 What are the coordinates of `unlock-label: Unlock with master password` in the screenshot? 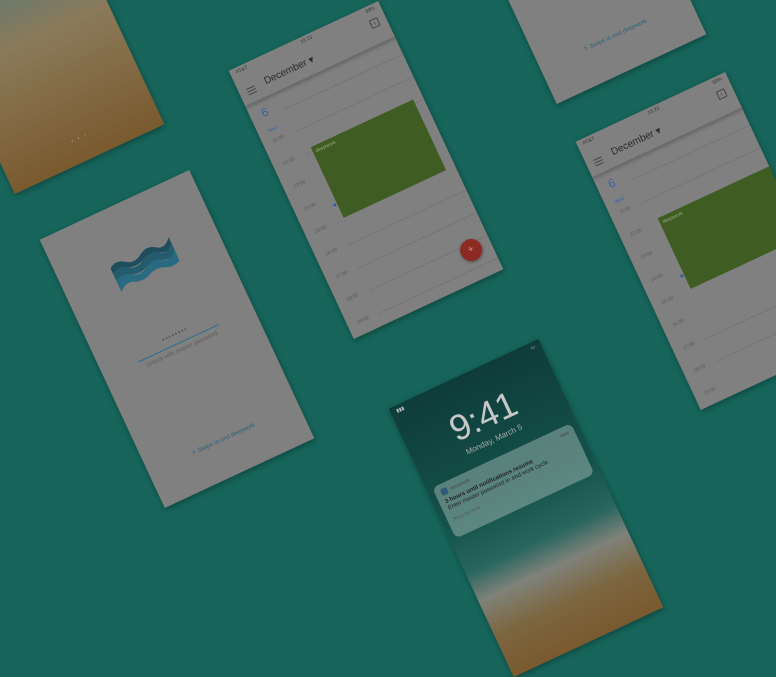 It's located at (182, 350).